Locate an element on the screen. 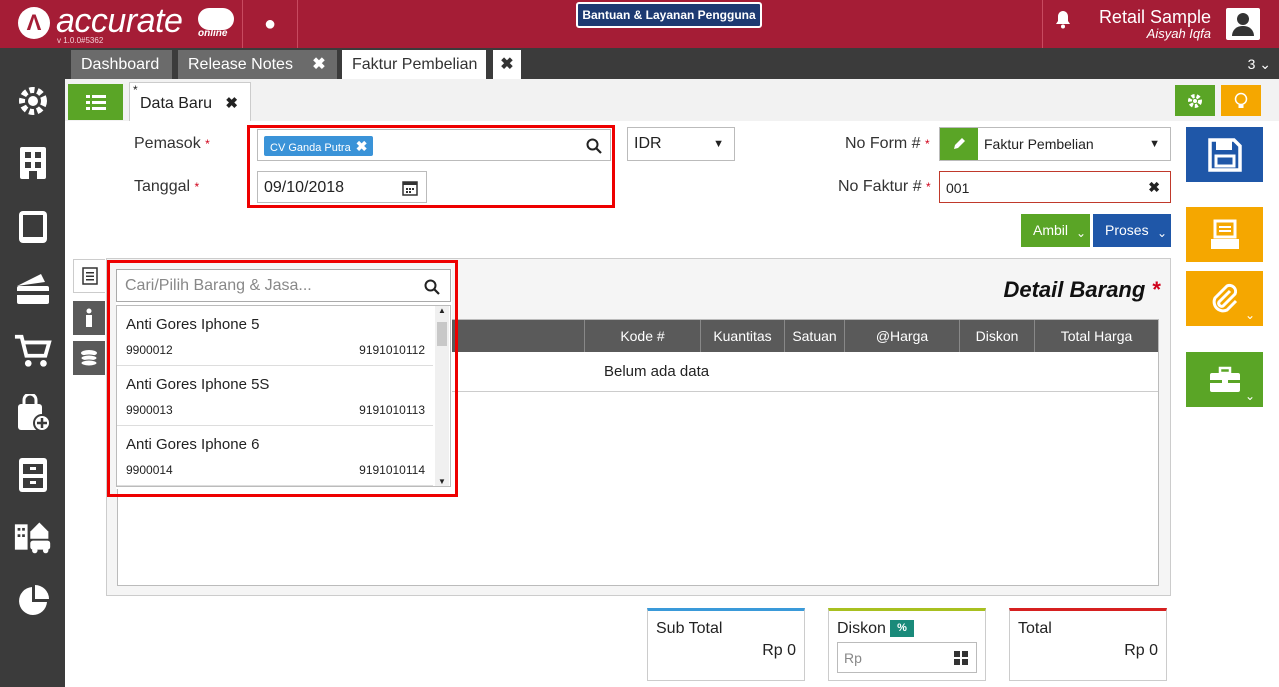 Image resolution: width=1279 pixels, height=687 pixels. total-value: Rp 0 is located at coordinates (1141, 650).